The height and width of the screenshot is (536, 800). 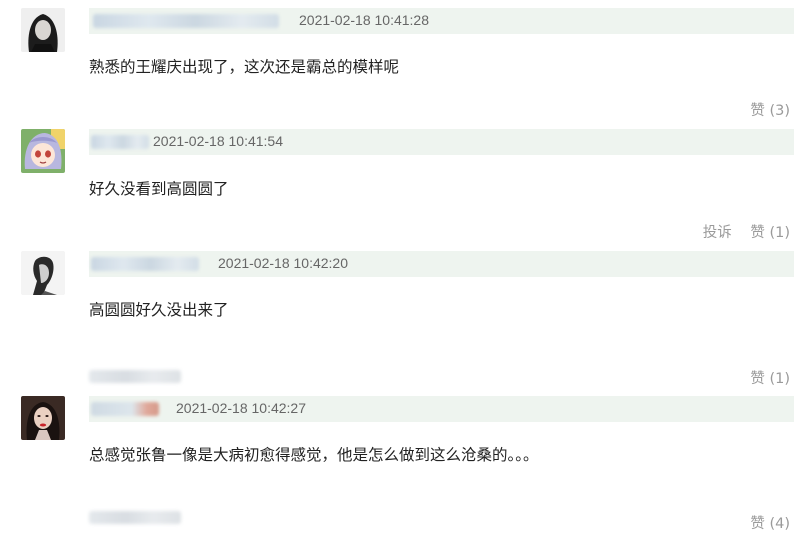 I want to click on comment-timestamp: 2021-02-18 10:42:20, so click(x=283, y=263).